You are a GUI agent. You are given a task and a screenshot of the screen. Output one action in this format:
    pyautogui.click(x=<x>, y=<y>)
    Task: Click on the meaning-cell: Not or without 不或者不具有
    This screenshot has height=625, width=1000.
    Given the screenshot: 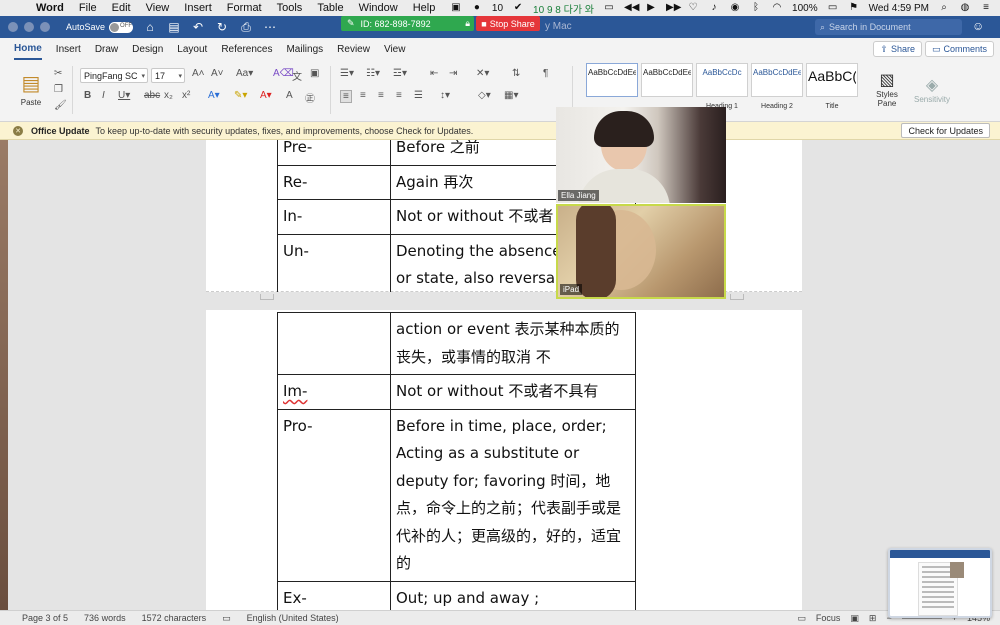 What is the action you would take?
    pyautogui.click(x=513, y=392)
    